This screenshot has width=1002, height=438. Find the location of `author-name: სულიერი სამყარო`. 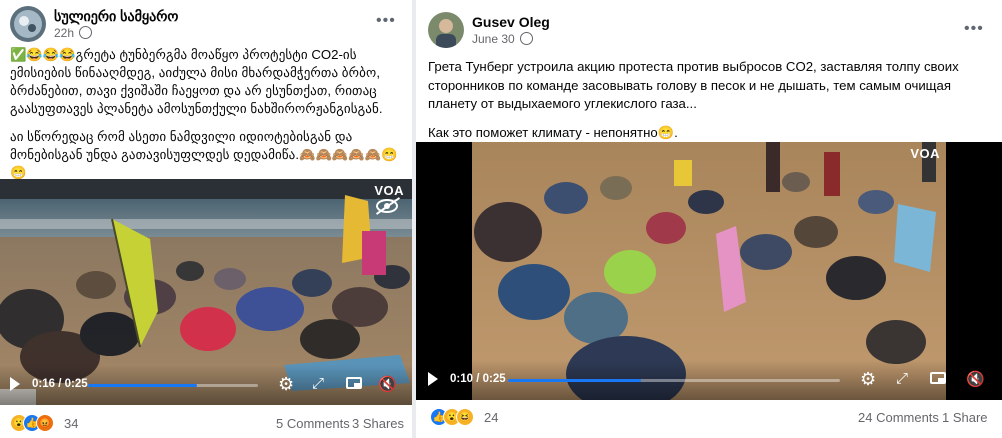

author-name: სულიერი სამყარო is located at coordinates (116, 16).